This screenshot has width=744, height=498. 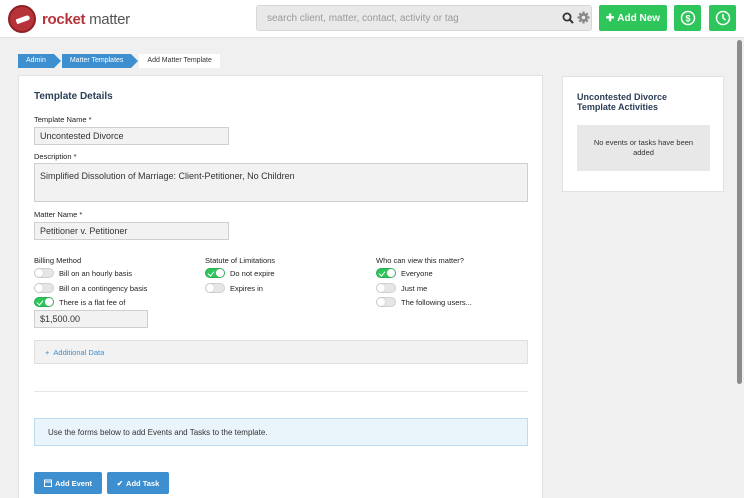 I want to click on add-new-button: ✚ Add New, so click(x=633, y=18).